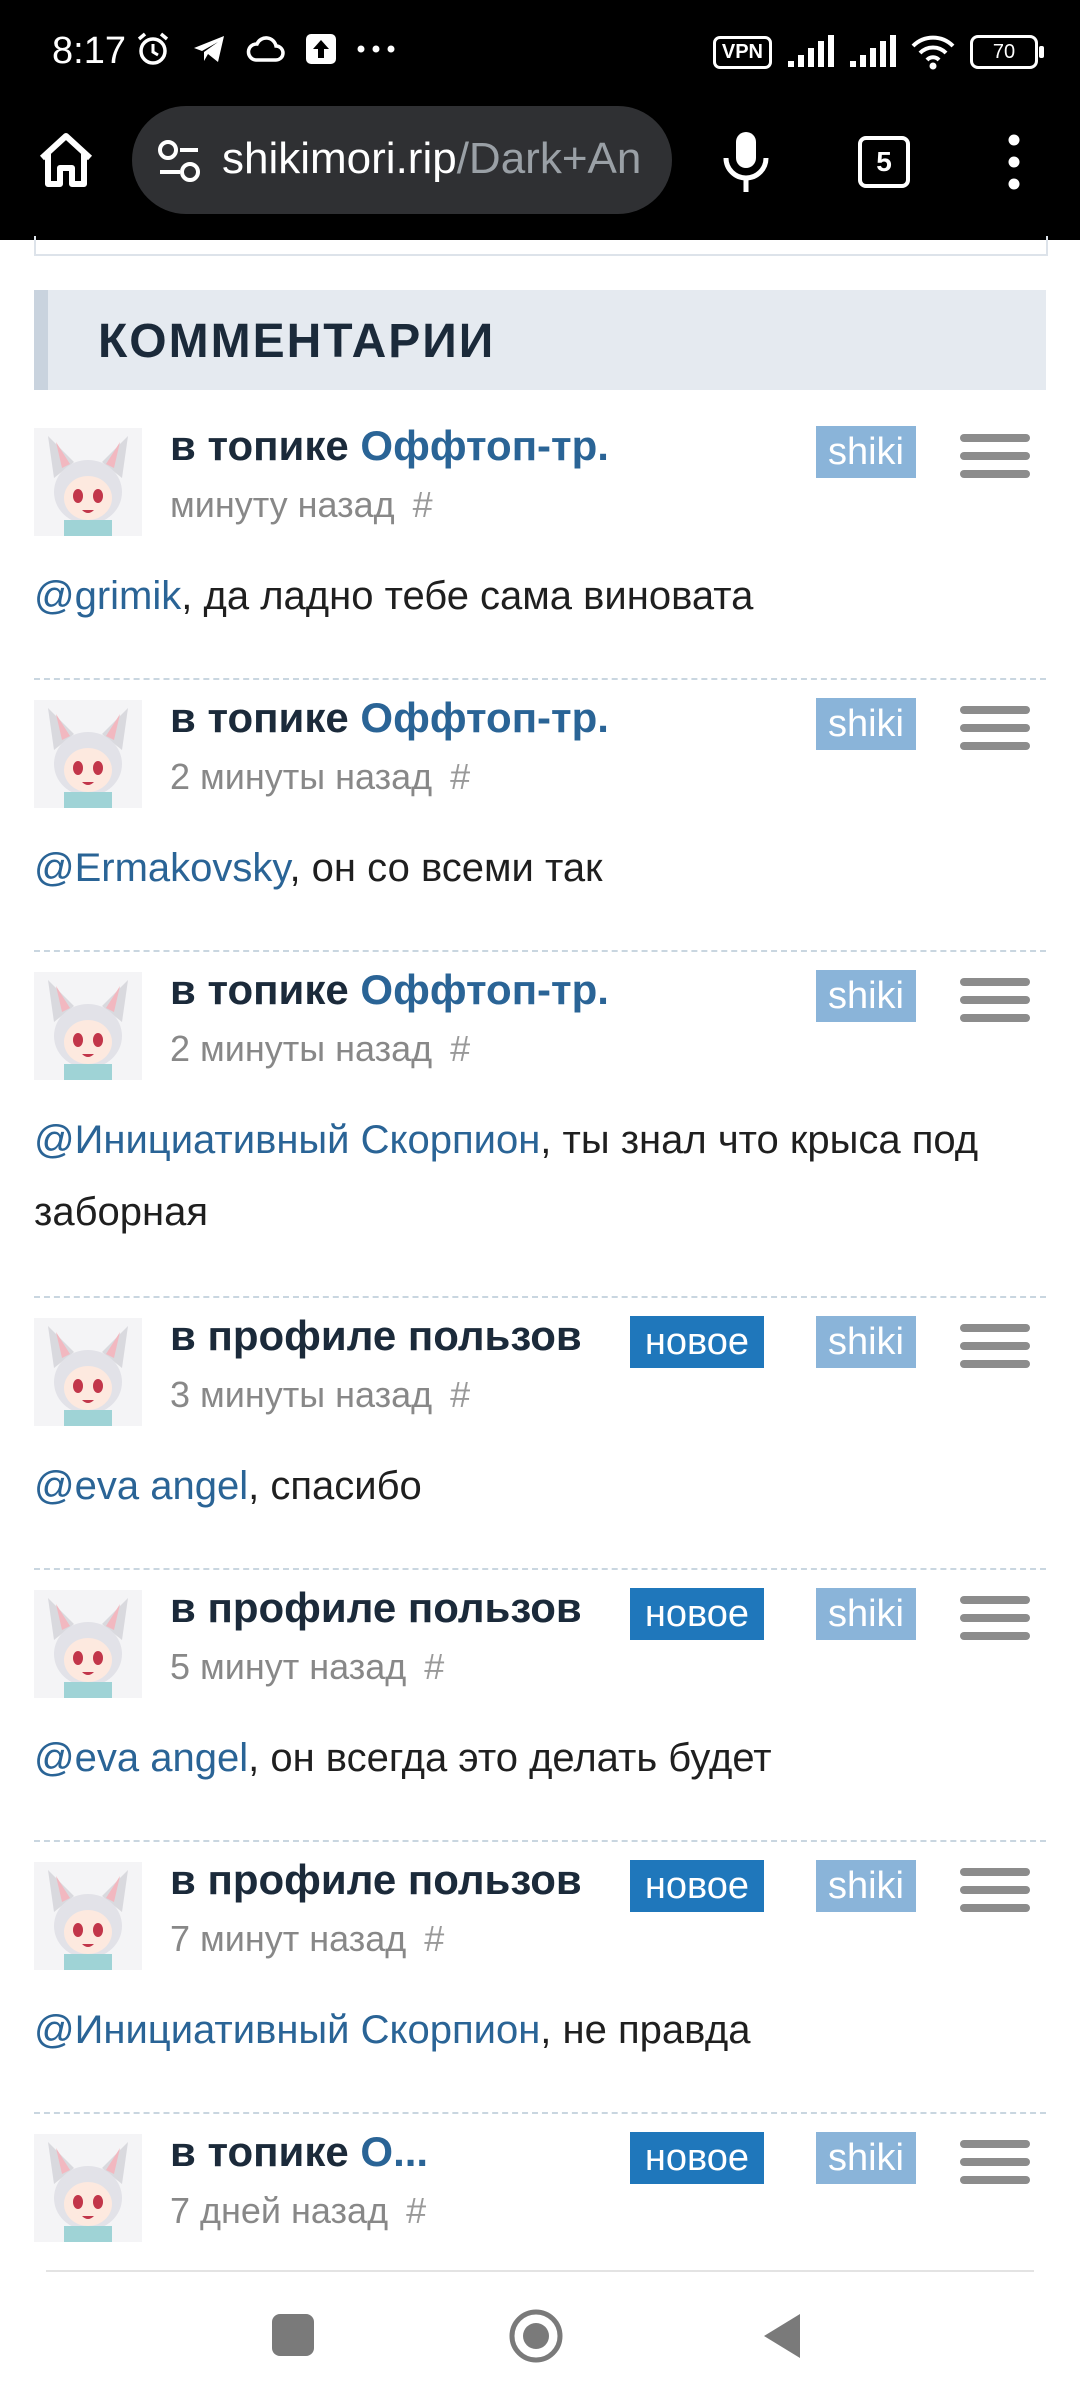 The height and width of the screenshot is (2400, 1080). I want to click on recents-icon, so click(293, 2335).